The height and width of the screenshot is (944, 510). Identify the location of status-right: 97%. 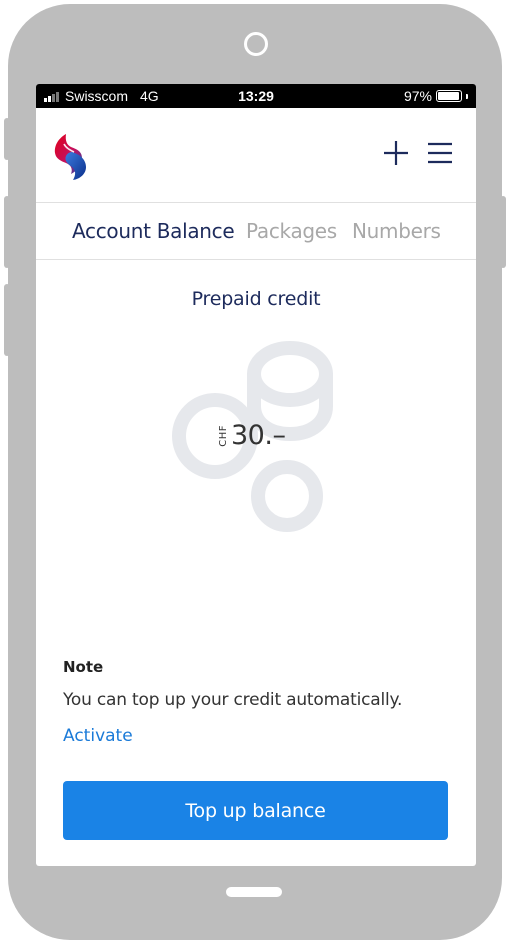
(436, 96).